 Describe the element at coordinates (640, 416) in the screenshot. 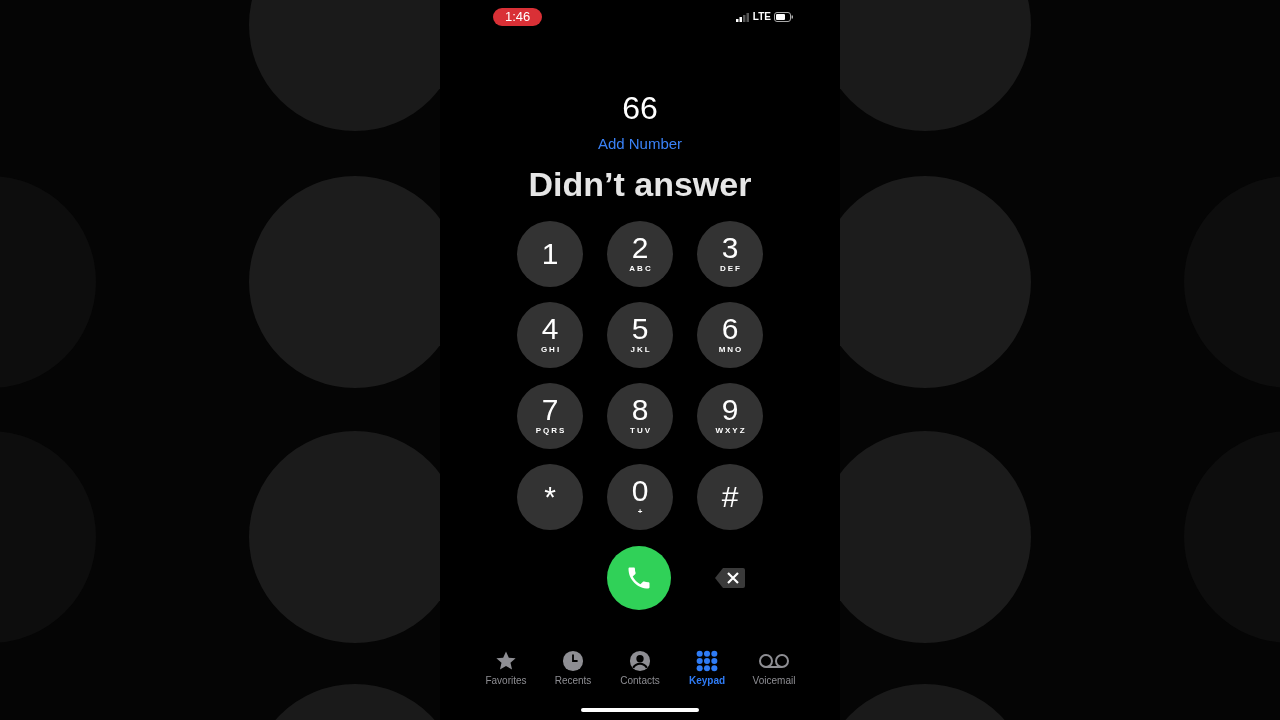

I see `keypad-key: 8 TUV` at that location.